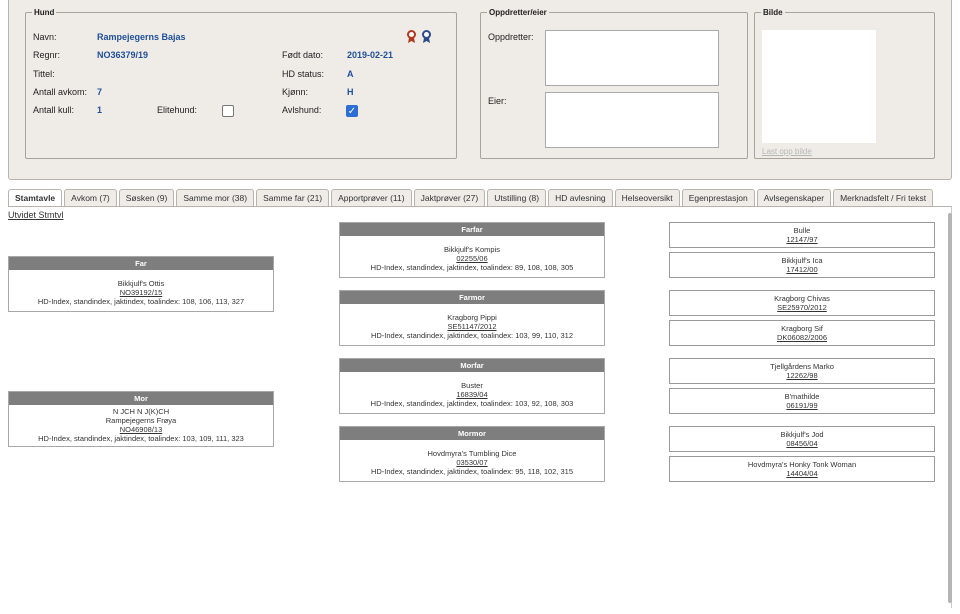 The height and width of the screenshot is (614, 960). I want to click on far-reg-link: NO39192/15, so click(141, 292).